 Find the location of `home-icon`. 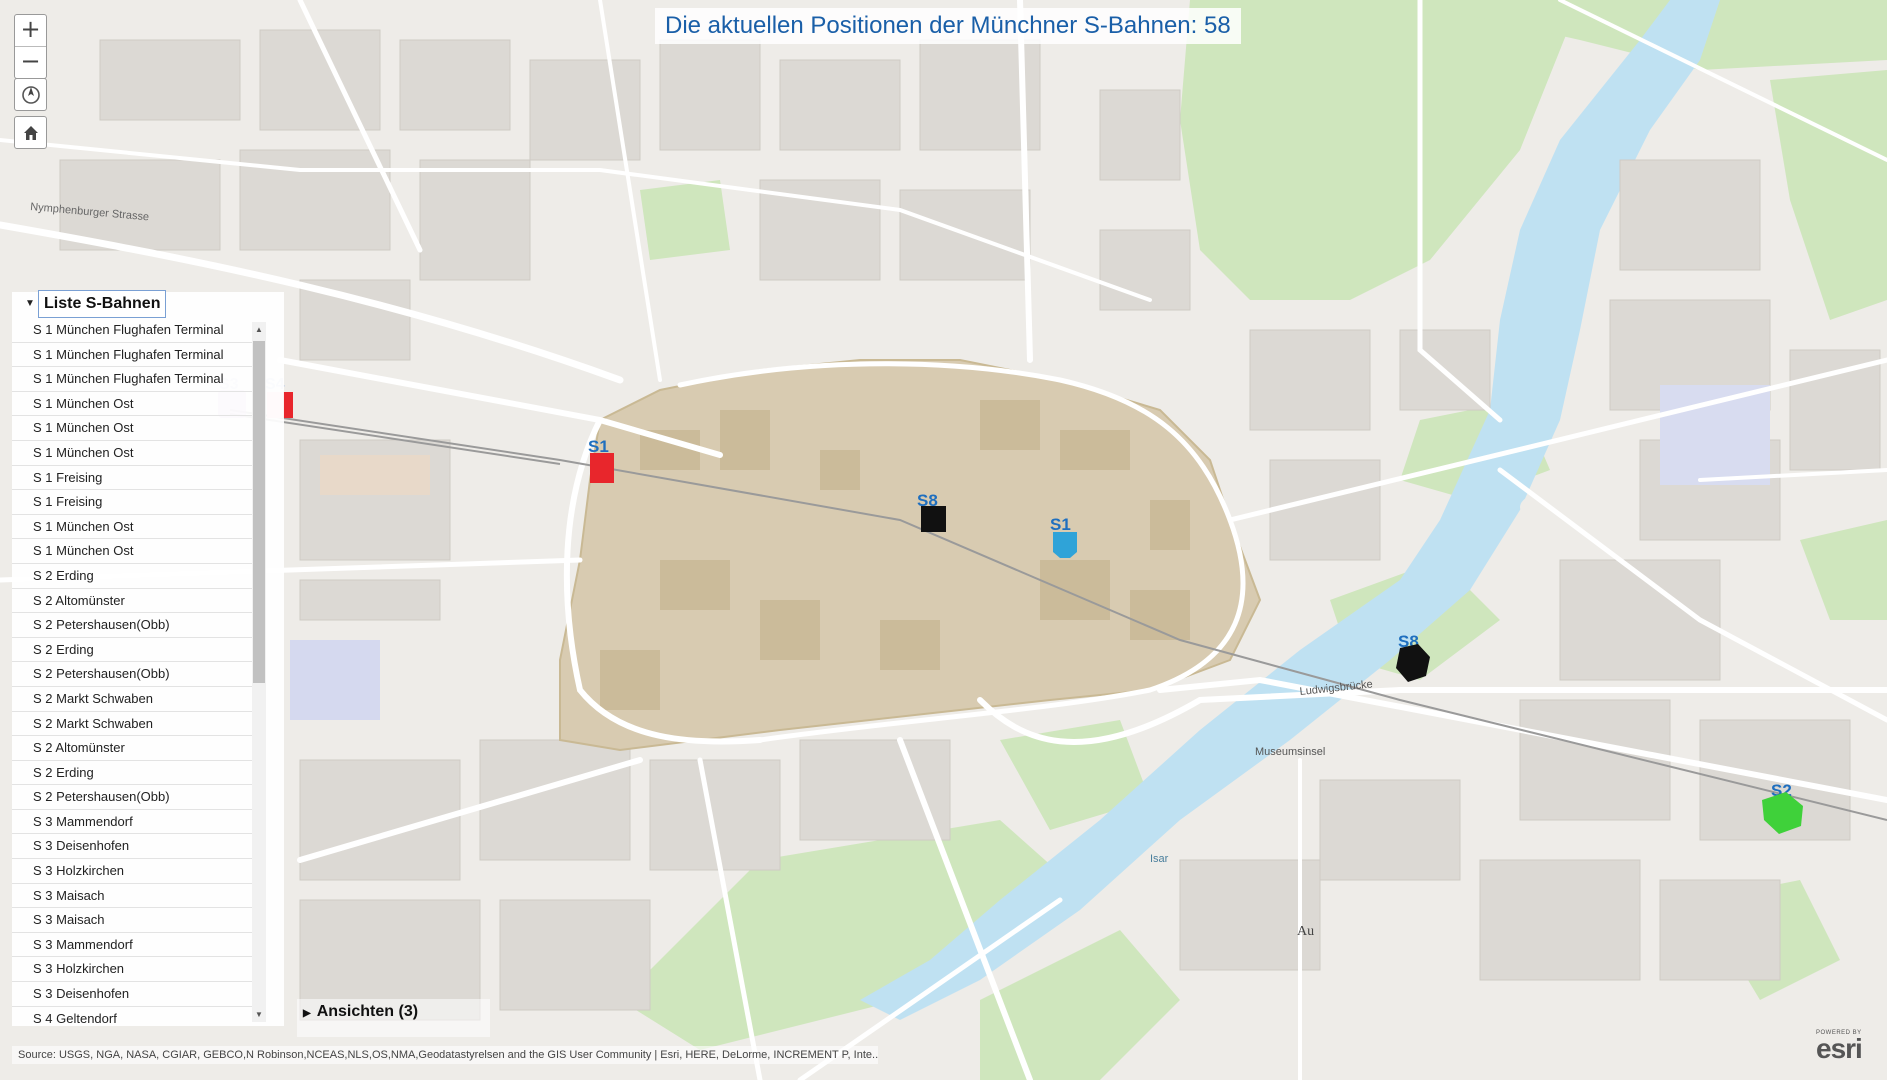

home-icon is located at coordinates (30, 132).